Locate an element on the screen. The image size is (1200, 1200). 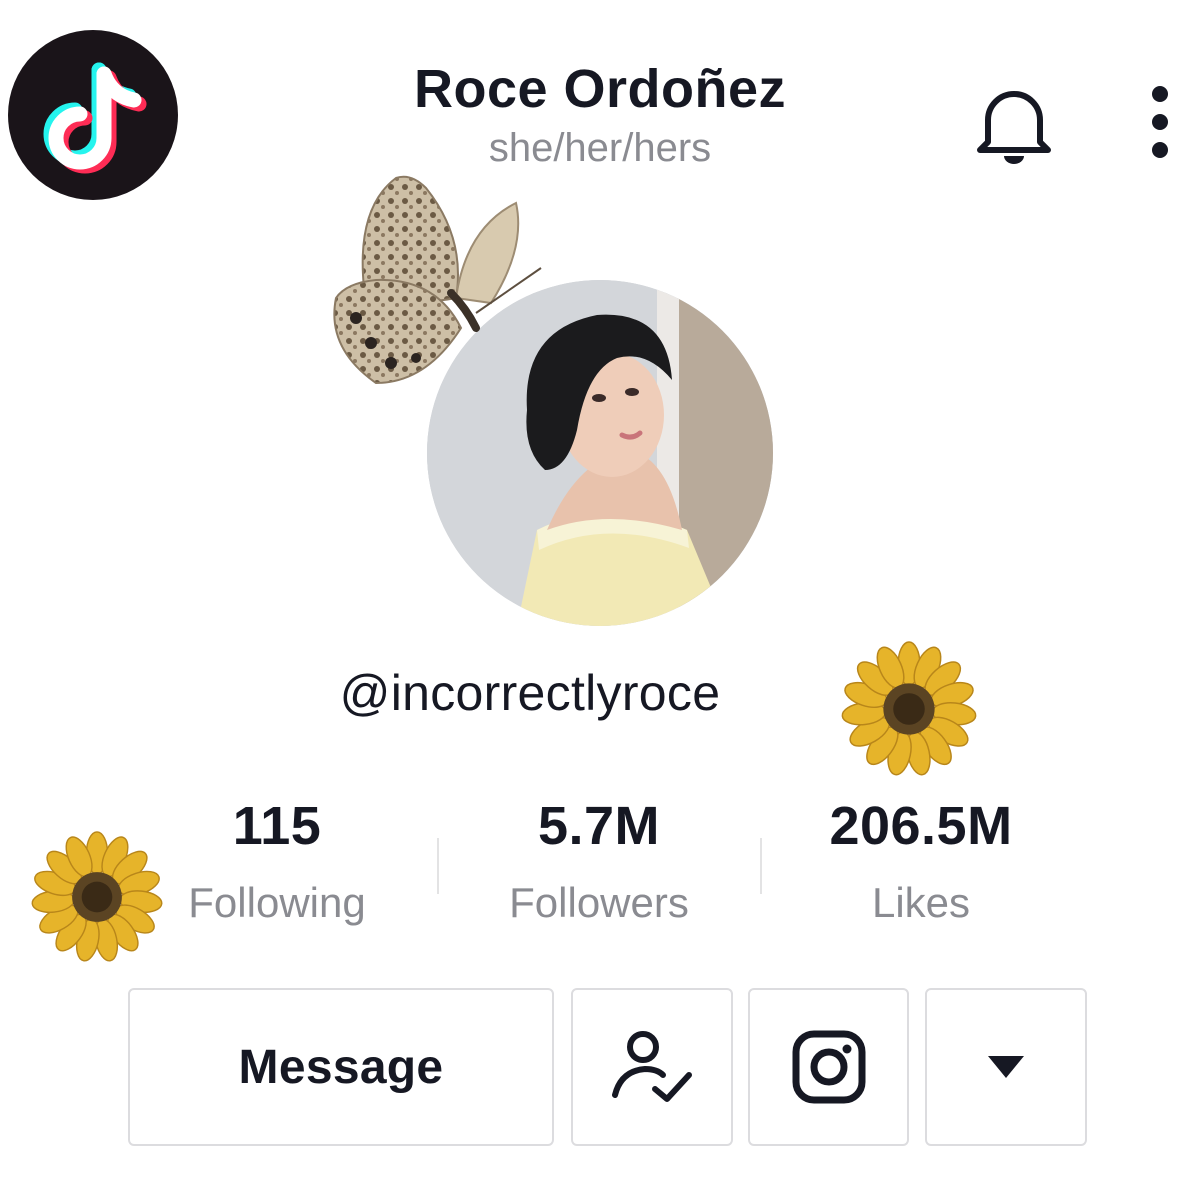
stat-likes-label: Likes is located at coordinates (921, 902).